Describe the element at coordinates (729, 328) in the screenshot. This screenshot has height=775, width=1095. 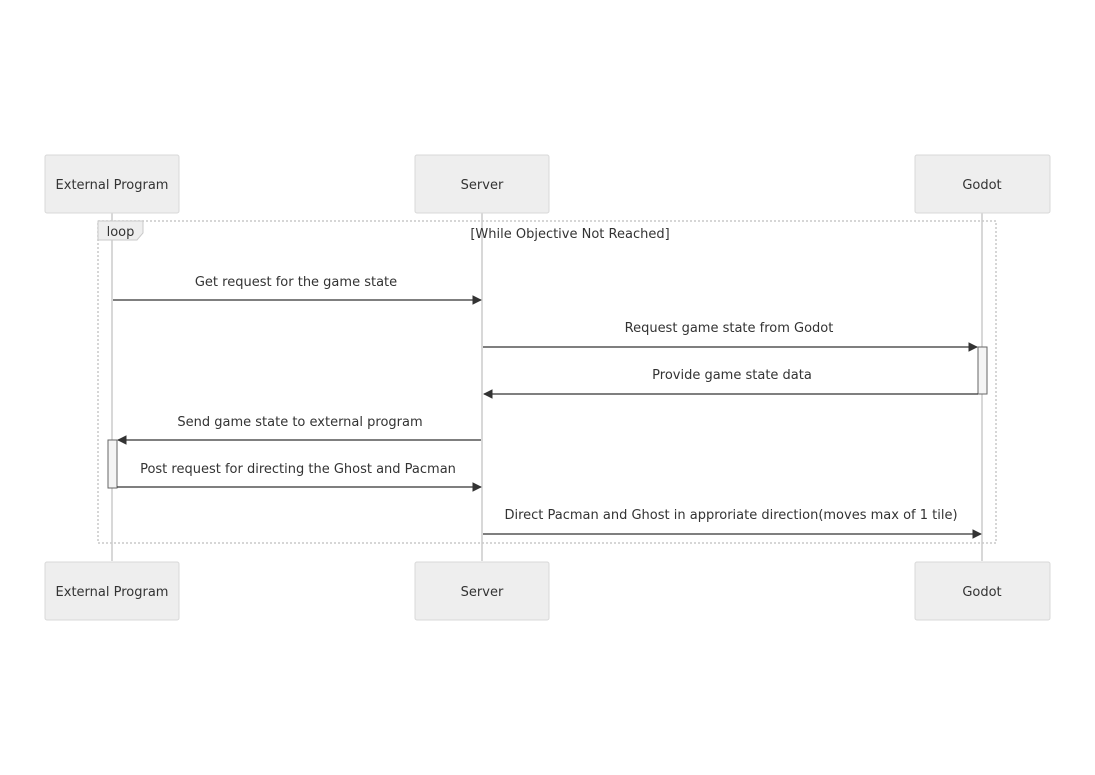
I see `message-label: Request game state from Godot` at that location.